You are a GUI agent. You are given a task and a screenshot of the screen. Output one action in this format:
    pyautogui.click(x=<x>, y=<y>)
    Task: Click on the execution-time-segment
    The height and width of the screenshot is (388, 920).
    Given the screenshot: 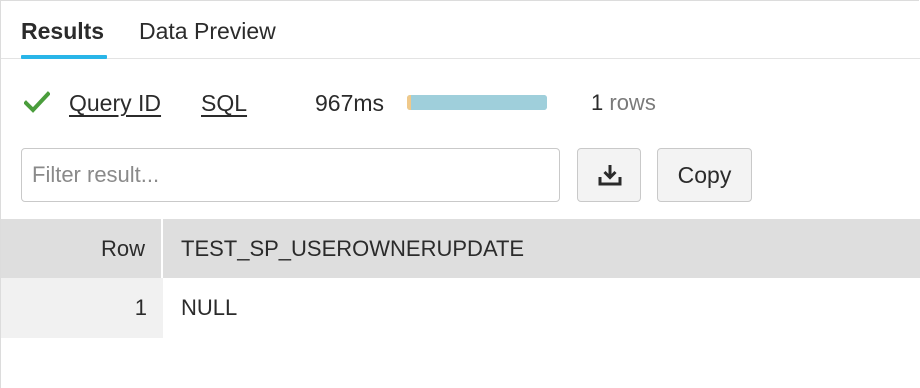 What is the action you would take?
    pyautogui.click(x=479, y=102)
    